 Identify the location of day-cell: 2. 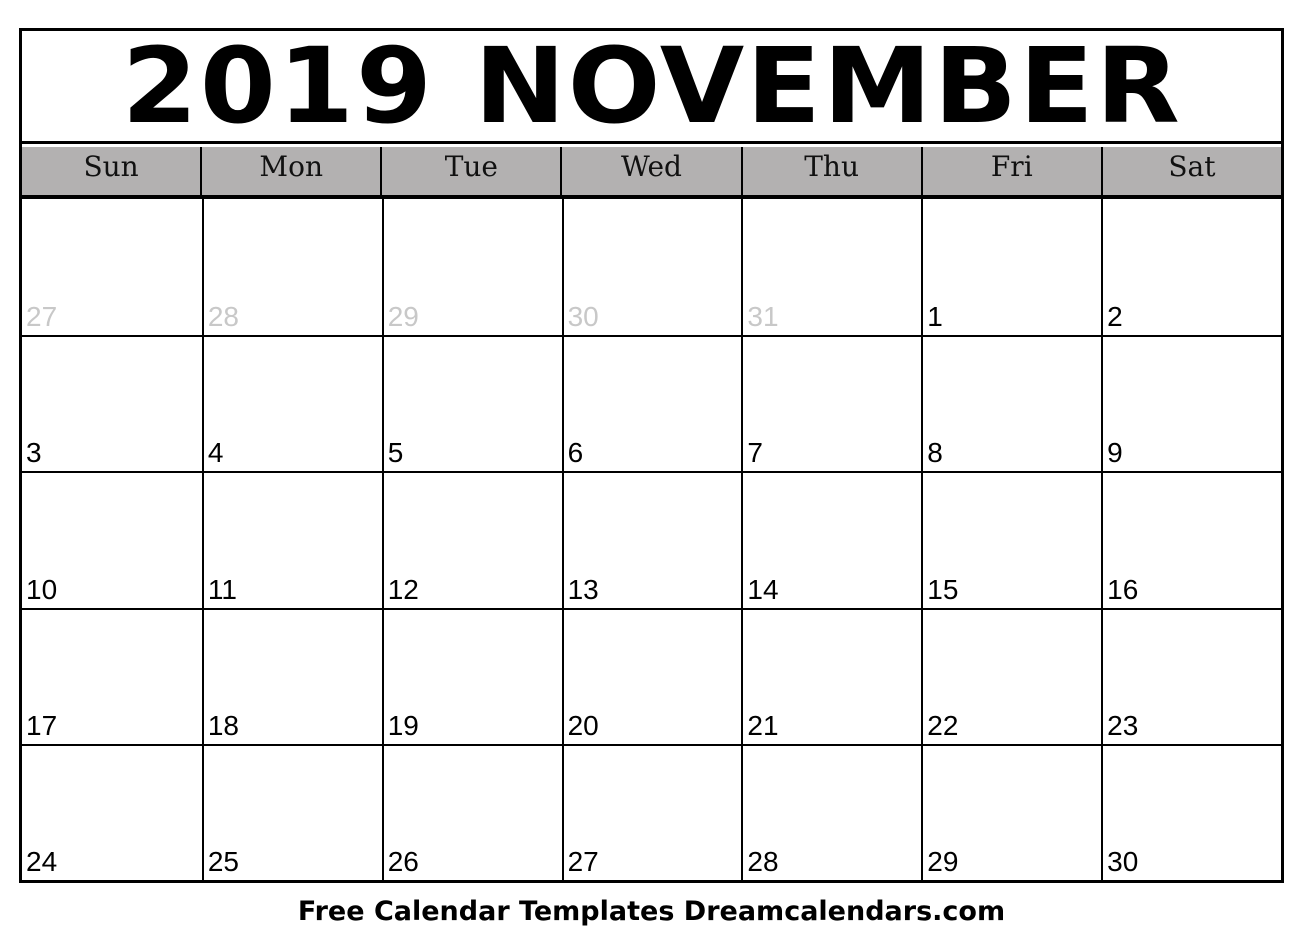
(1191, 267).